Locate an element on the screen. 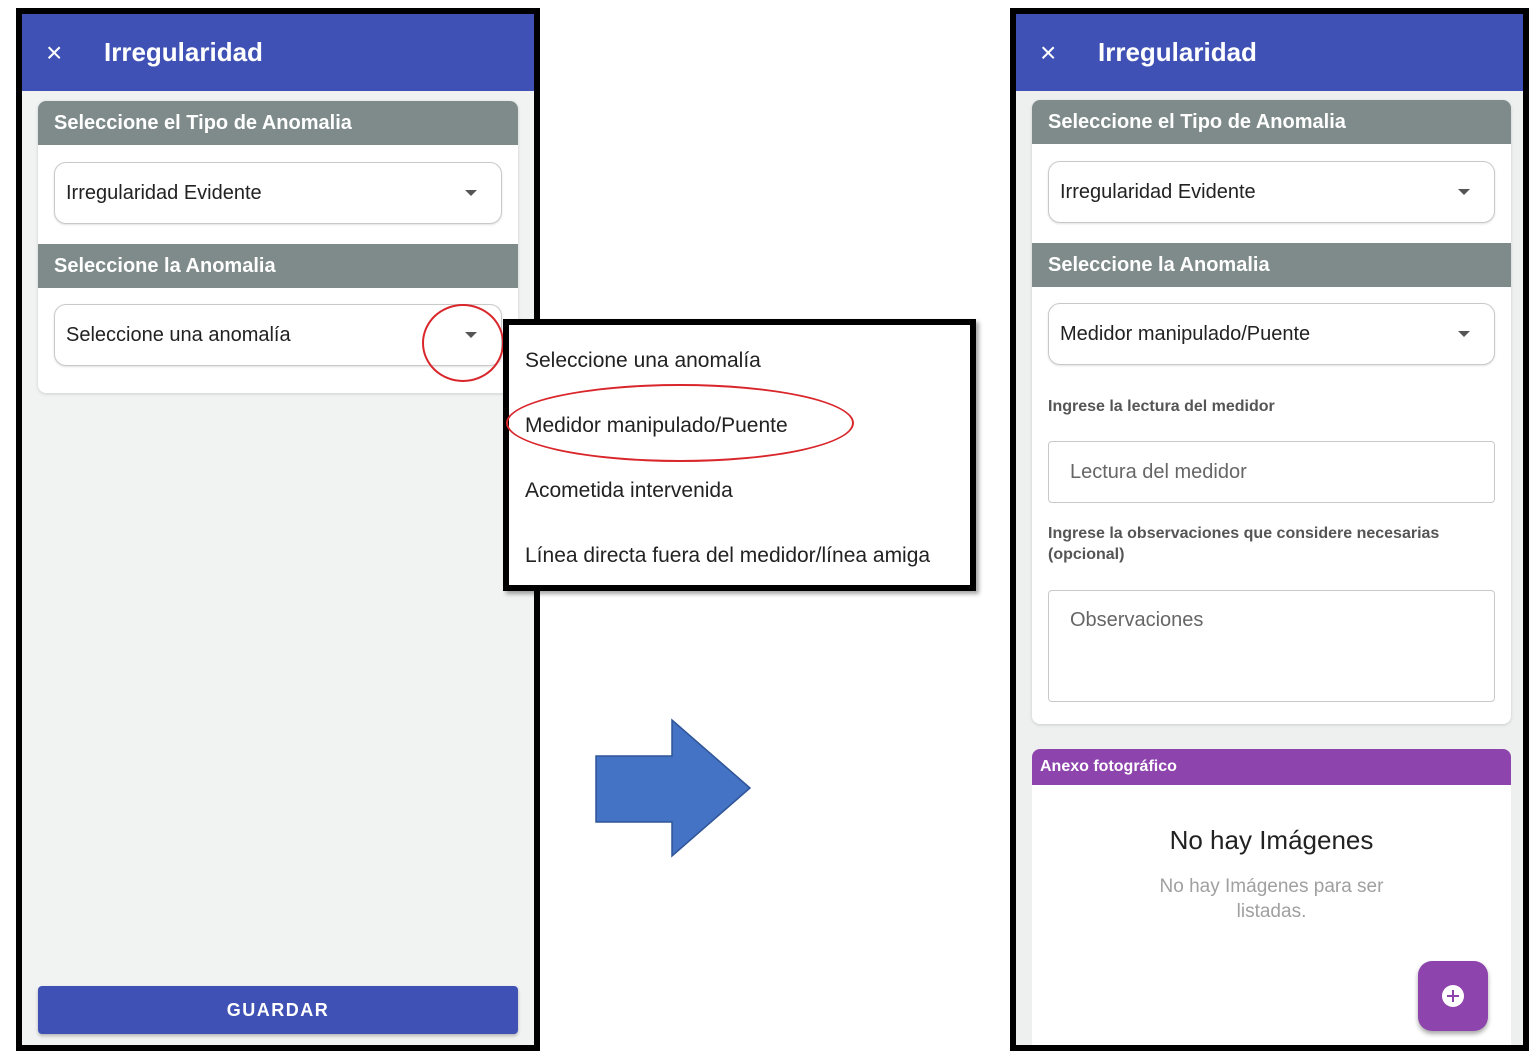 The height and width of the screenshot is (1051, 1529). anomaly-select: Medidor manipulado/Puente is located at coordinates (1271, 334).